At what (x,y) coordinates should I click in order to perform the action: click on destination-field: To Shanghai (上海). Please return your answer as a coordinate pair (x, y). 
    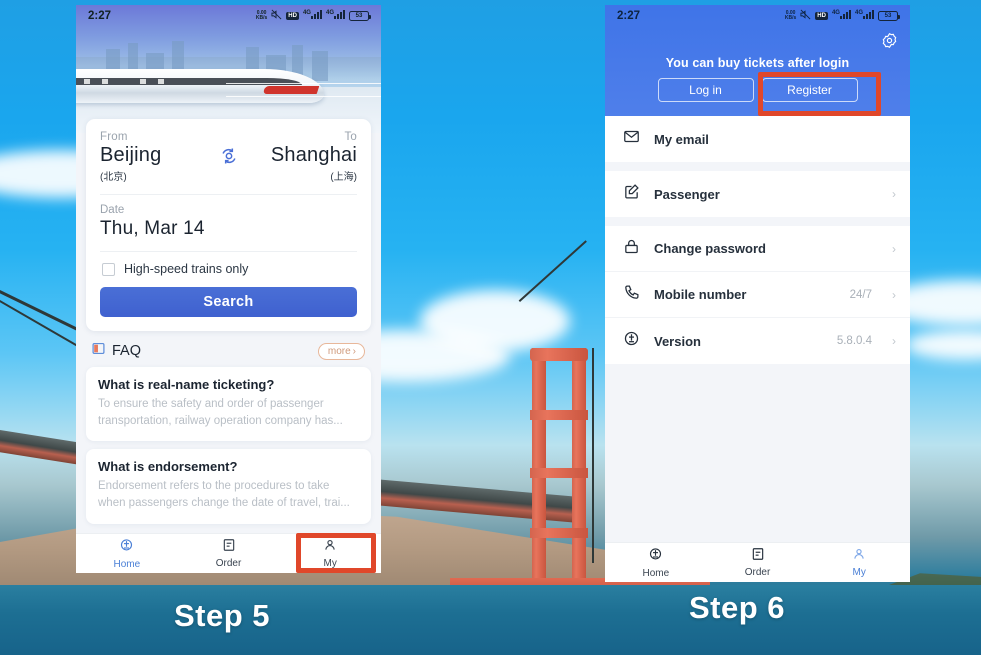
    Looking at the image, I should click on (300, 157).